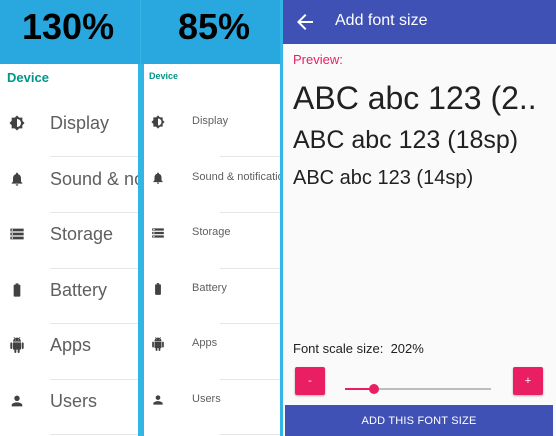  What do you see at coordinates (415, 98) in the screenshot?
I see `preview-text-large: ABC abc 123 (2..` at bounding box center [415, 98].